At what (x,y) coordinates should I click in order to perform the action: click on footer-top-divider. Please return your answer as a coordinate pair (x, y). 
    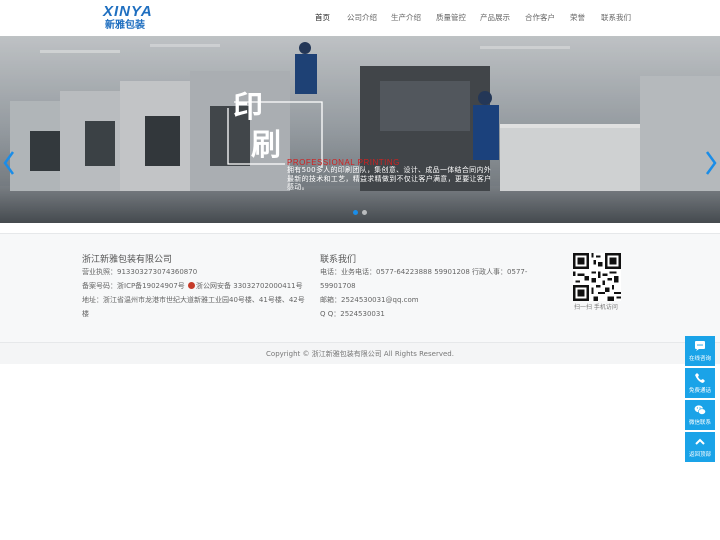
    Looking at the image, I should click on (360, 233).